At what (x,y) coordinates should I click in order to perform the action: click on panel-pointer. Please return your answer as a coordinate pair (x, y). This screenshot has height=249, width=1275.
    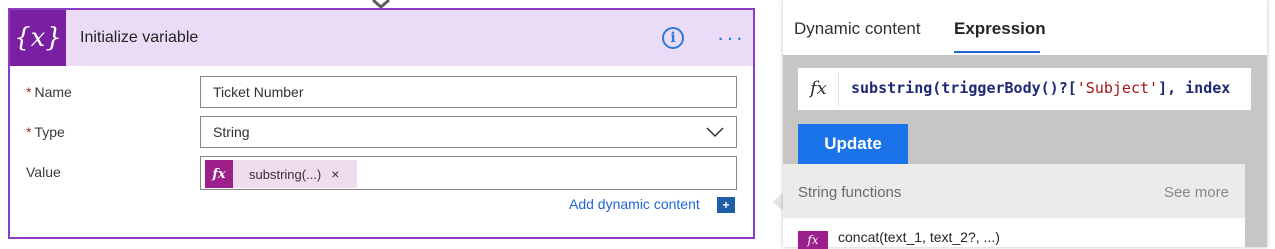
    Looking at the image, I should click on (777, 202).